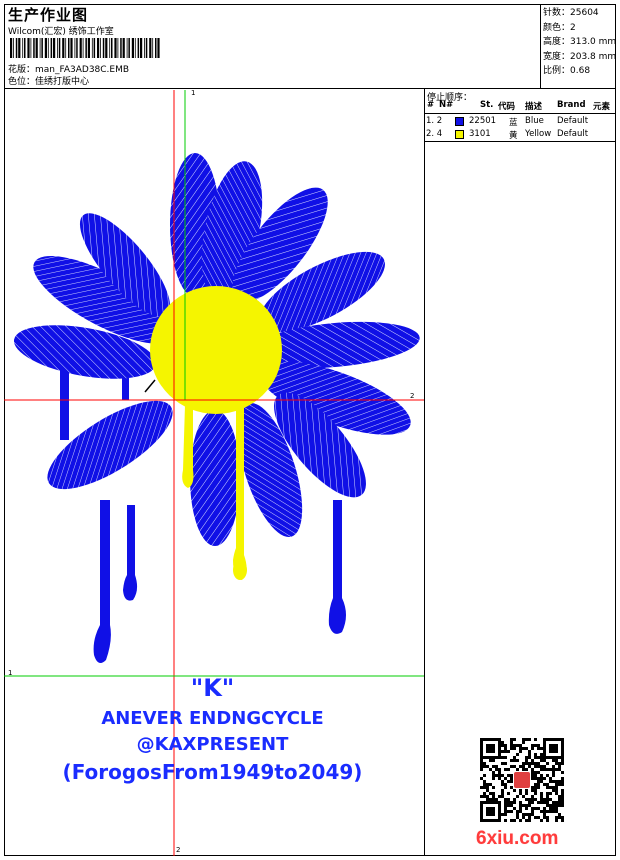 The width and height of the screenshot is (620, 860). Describe the element at coordinates (507, 122) in the screenshot. I see `thread-row: 1. 2 22501 蓝 Blue Default` at that location.